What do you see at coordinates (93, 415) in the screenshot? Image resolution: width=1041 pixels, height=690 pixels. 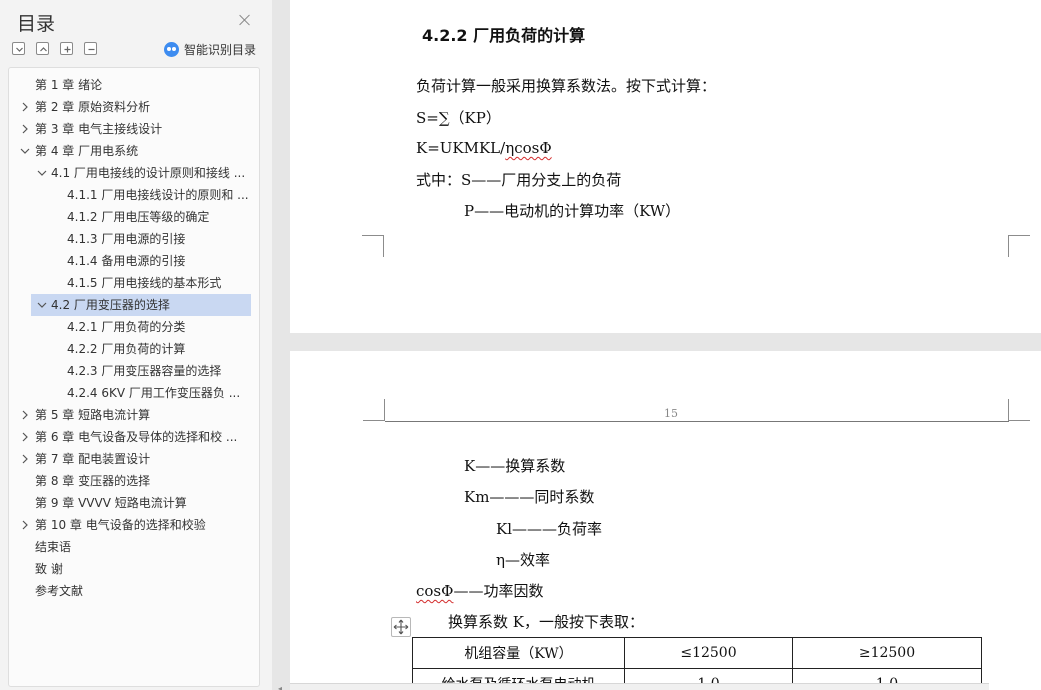 I see `toc-item-label: 第 5 章 短路电流计算` at bounding box center [93, 415].